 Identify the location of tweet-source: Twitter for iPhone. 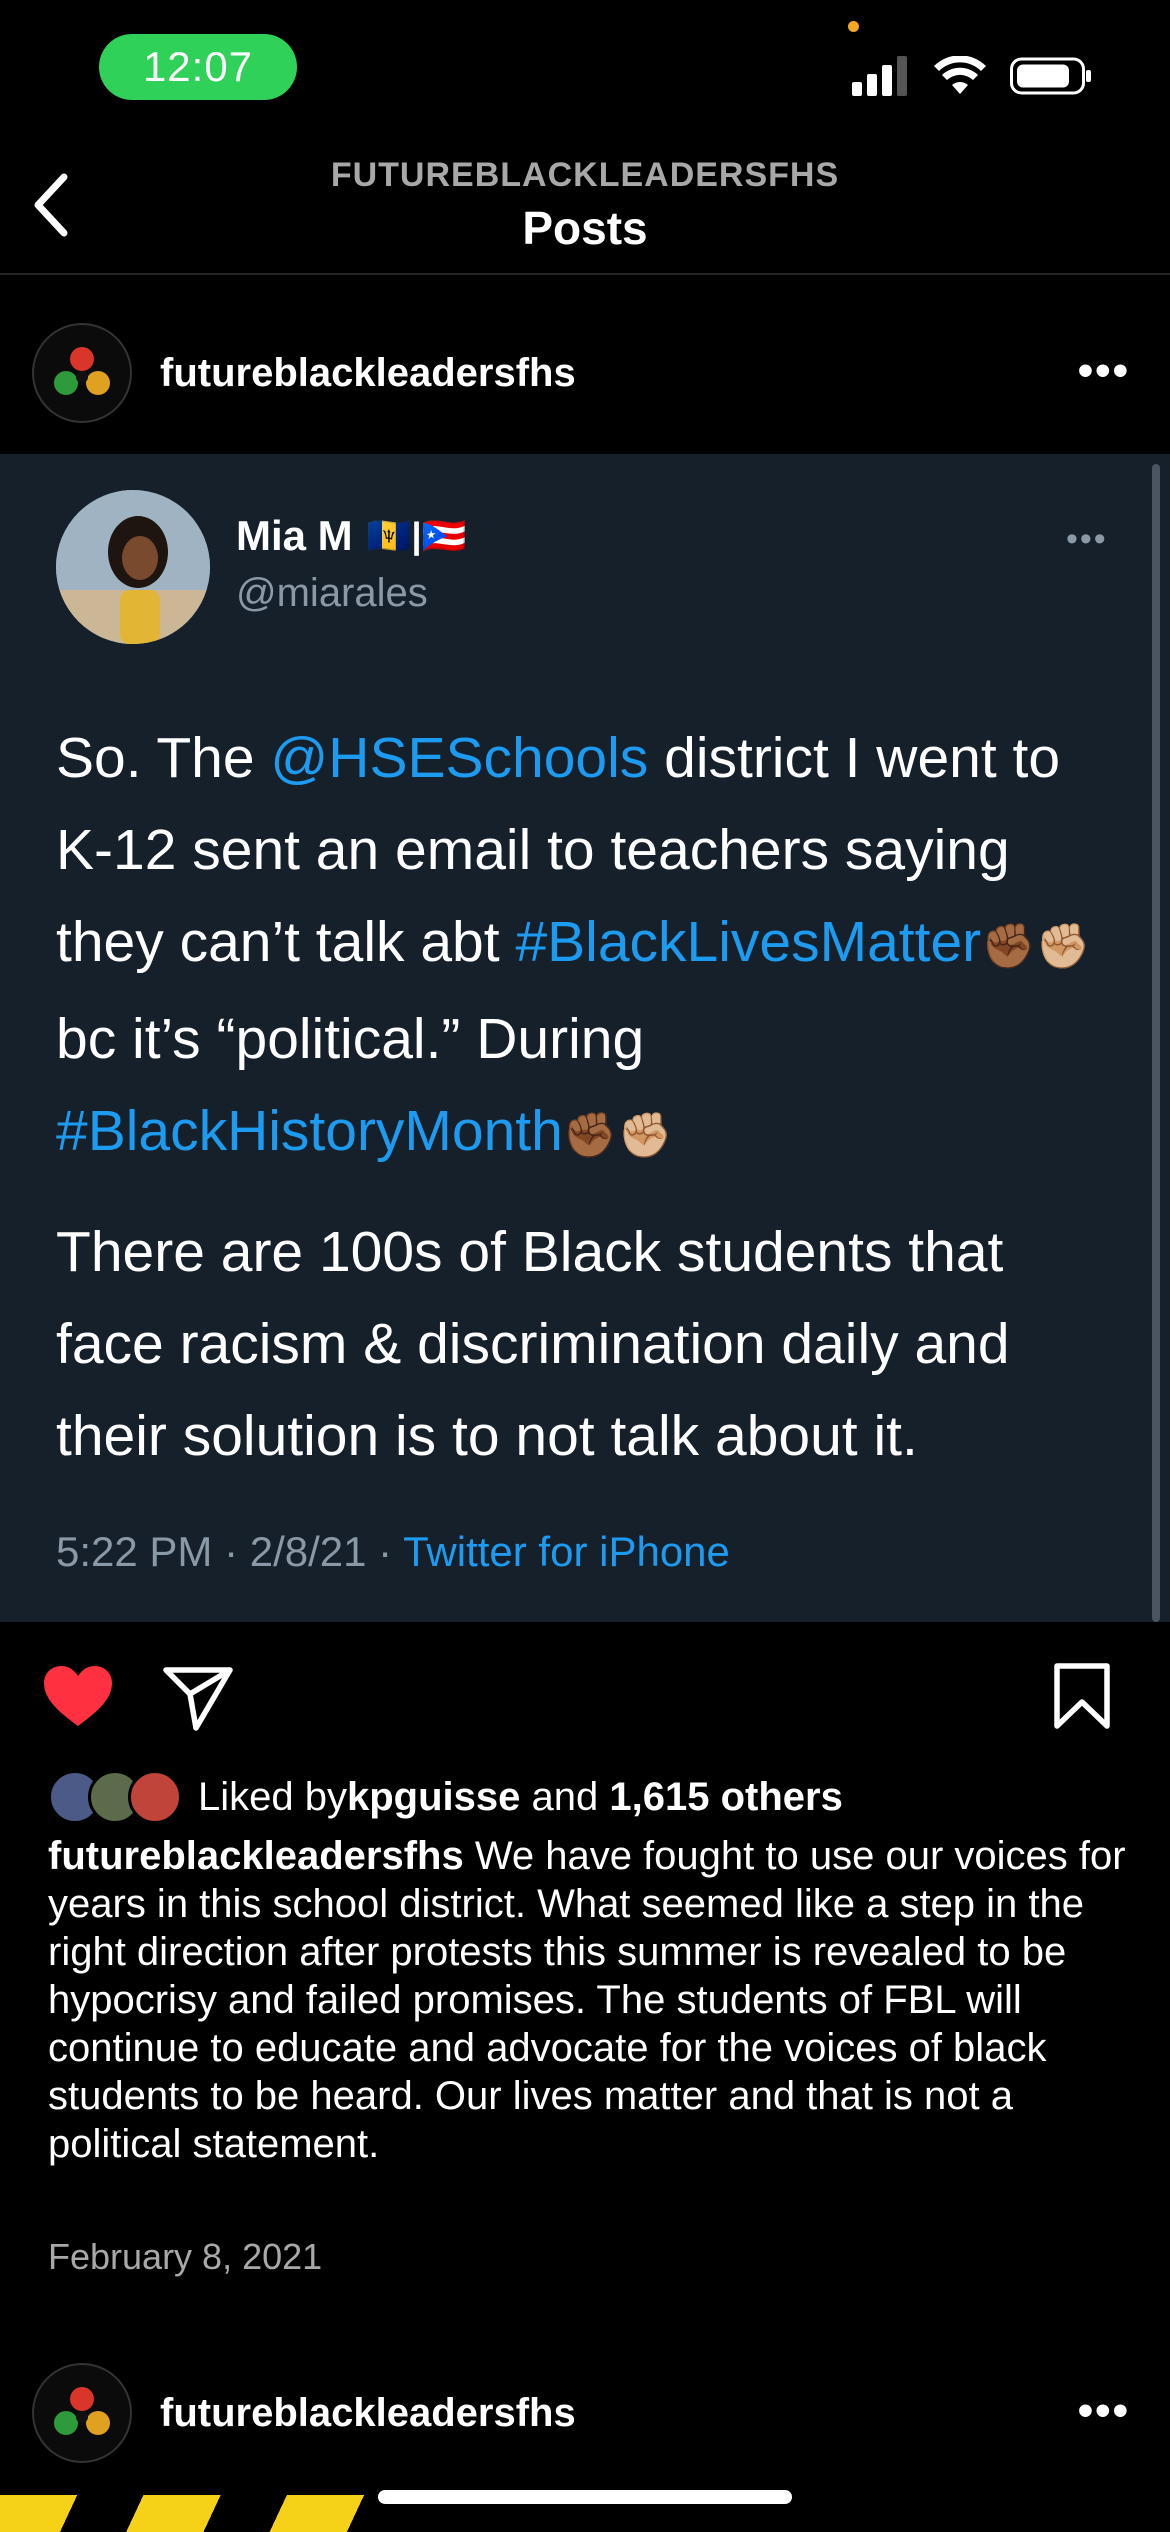
(566, 1551).